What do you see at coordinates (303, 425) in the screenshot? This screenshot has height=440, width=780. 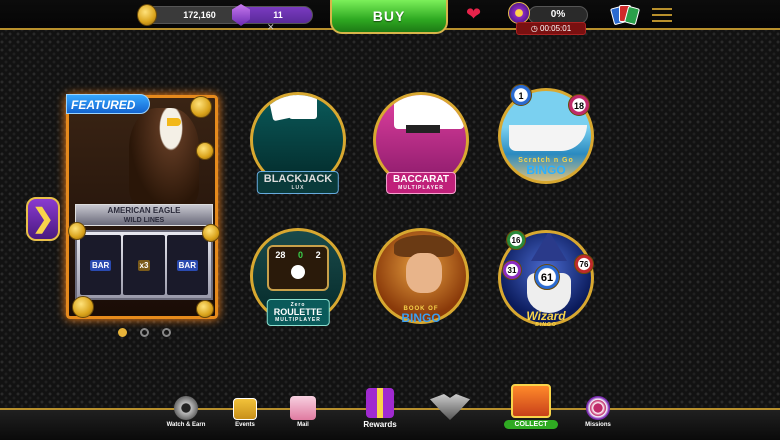 I see `nav-label: Mail` at bounding box center [303, 425].